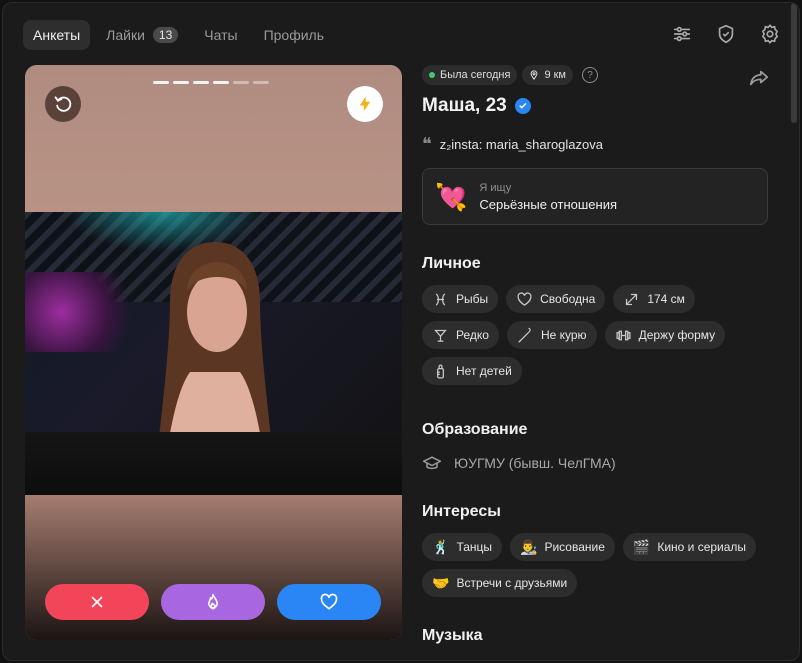 The height and width of the screenshot is (663, 802). What do you see at coordinates (475, 429) in the screenshot?
I see `section-title-education: Образование` at bounding box center [475, 429].